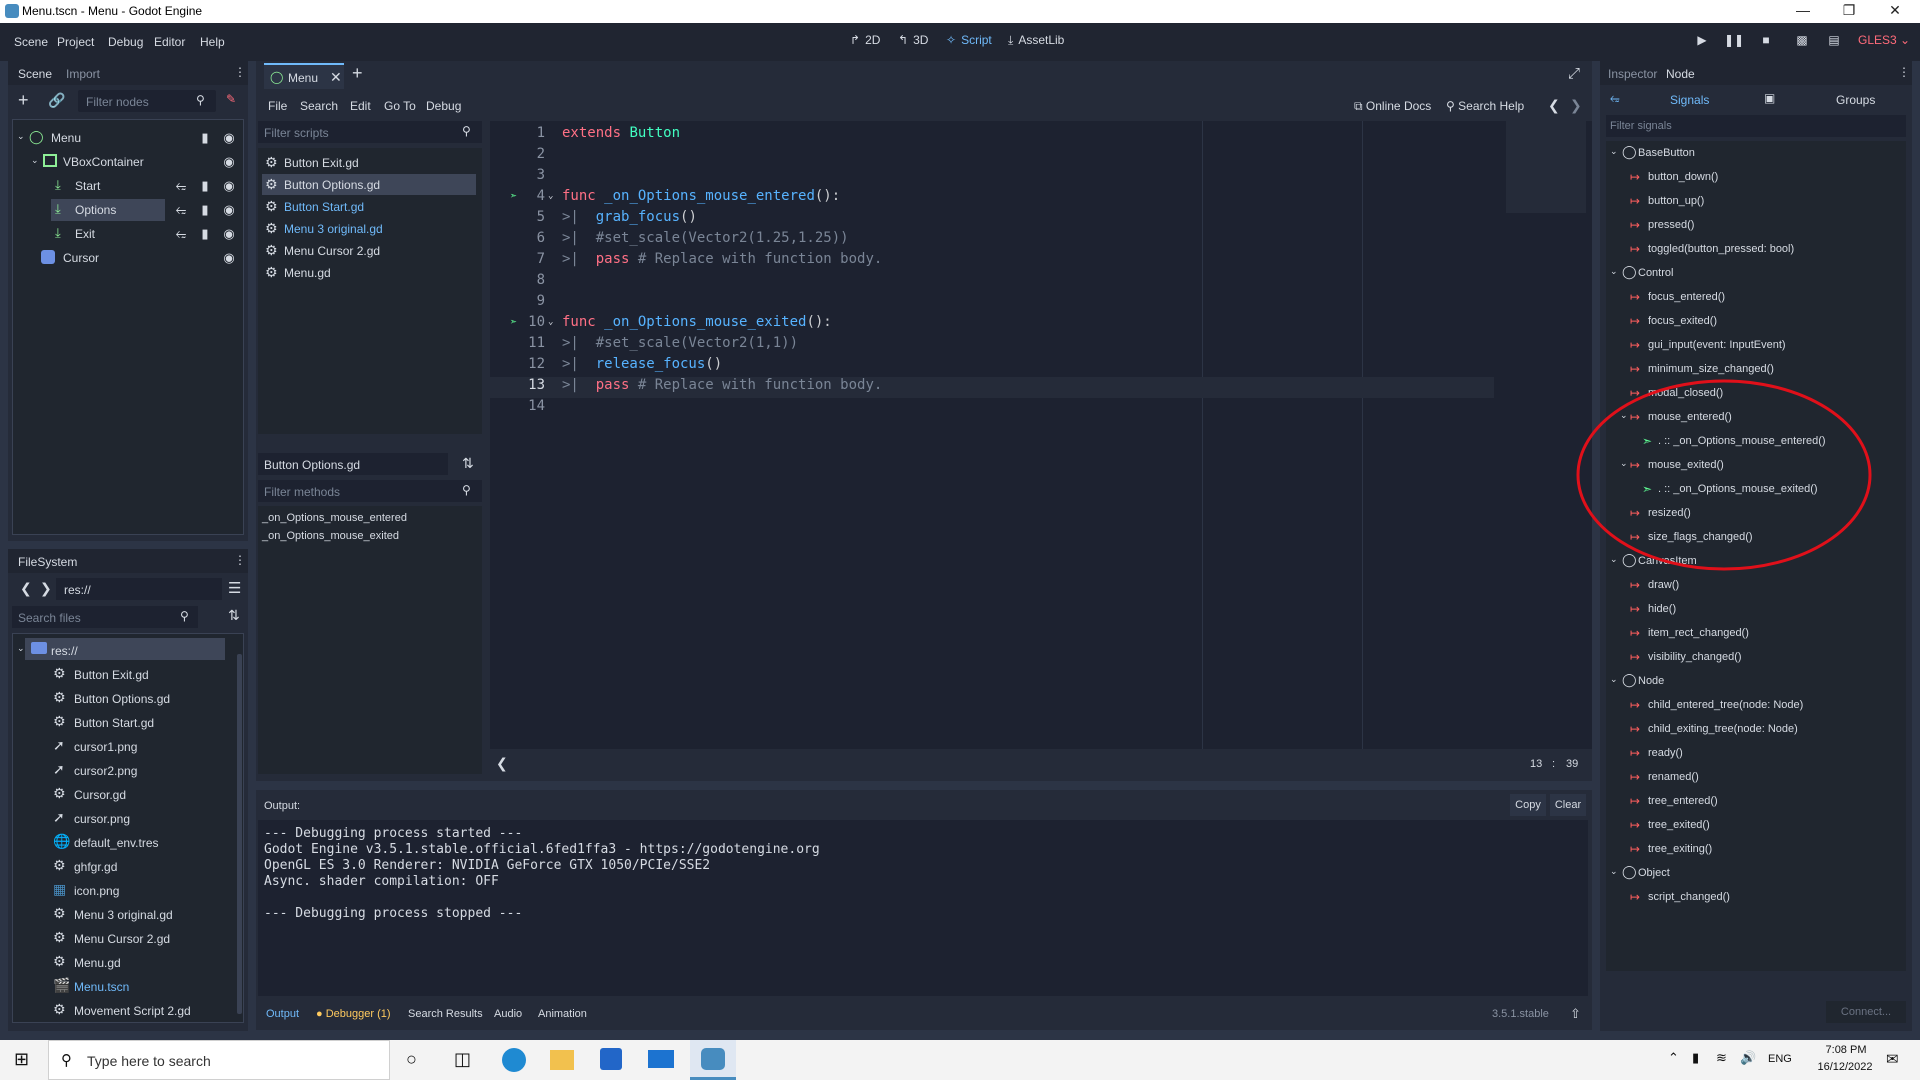 The image size is (1920, 1080). What do you see at coordinates (128, 1010) in the screenshot?
I see `file-item: ⚙ Movement Script 2.gd` at bounding box center [128, 1010].